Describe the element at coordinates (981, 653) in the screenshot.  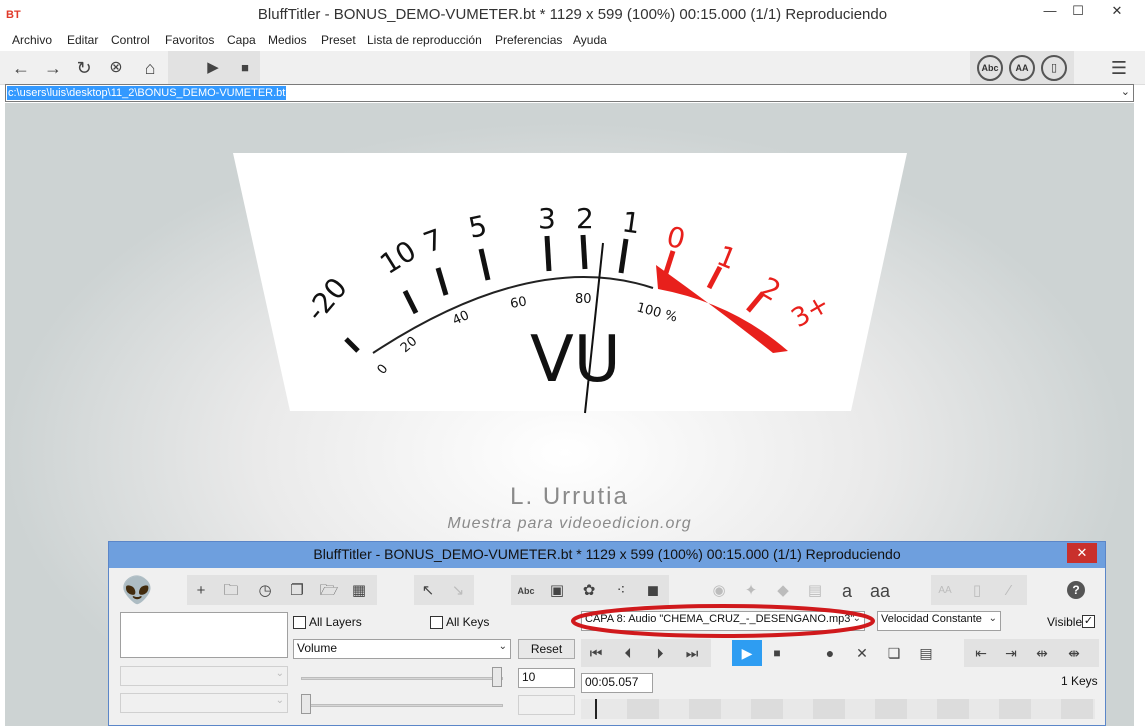
I see `key-first-icon: ⇤` at that location.